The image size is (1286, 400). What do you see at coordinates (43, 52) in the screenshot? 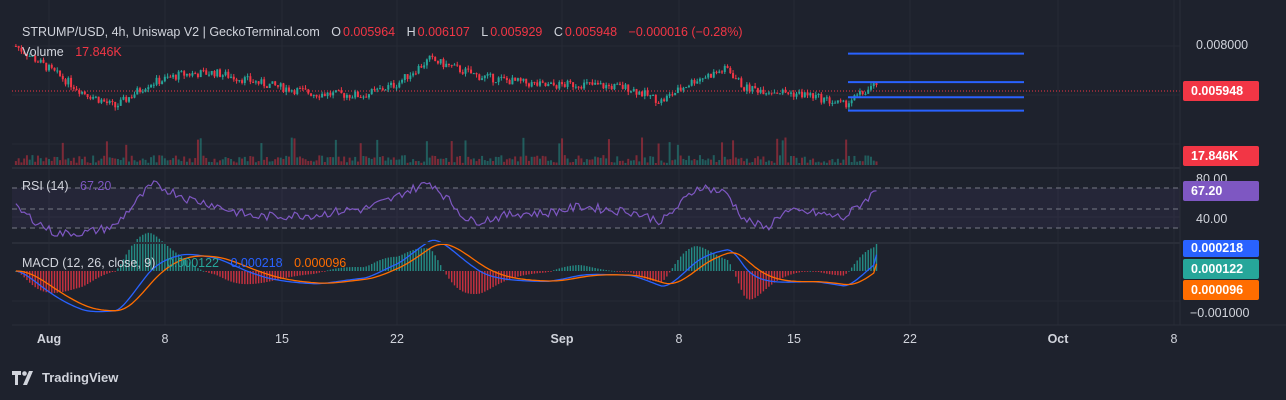
I see `volume-label: Volume` at bounding box center [43, 52].